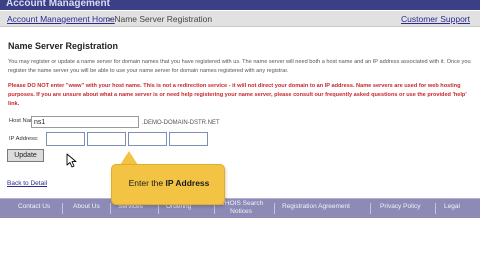 Image resolution: width=480 pixels, height=270 pixels. What do you see at coordinates (58, 4) in the screenshot?
I see `app-title: Account Management` at bounding box center [58, 4].